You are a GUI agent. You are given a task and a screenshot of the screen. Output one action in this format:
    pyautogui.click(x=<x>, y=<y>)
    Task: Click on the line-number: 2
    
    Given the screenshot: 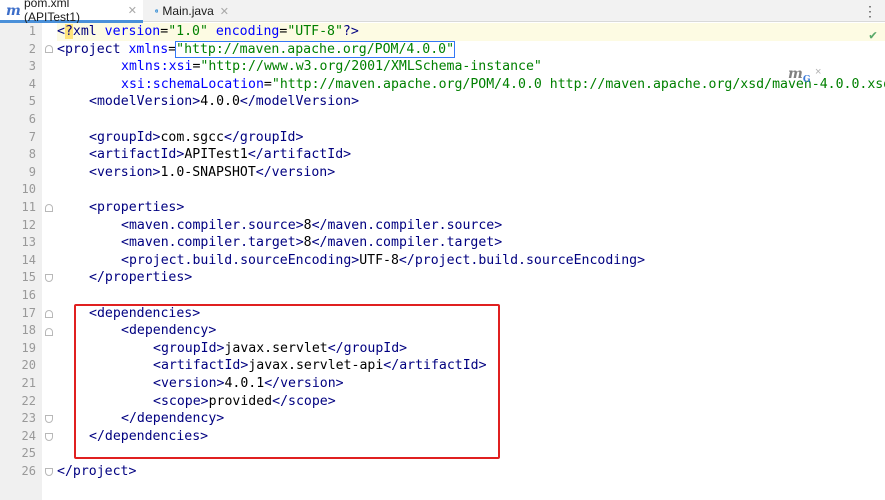 What is the action you would take?
    pyautogui.click(x=32, y=48)
    